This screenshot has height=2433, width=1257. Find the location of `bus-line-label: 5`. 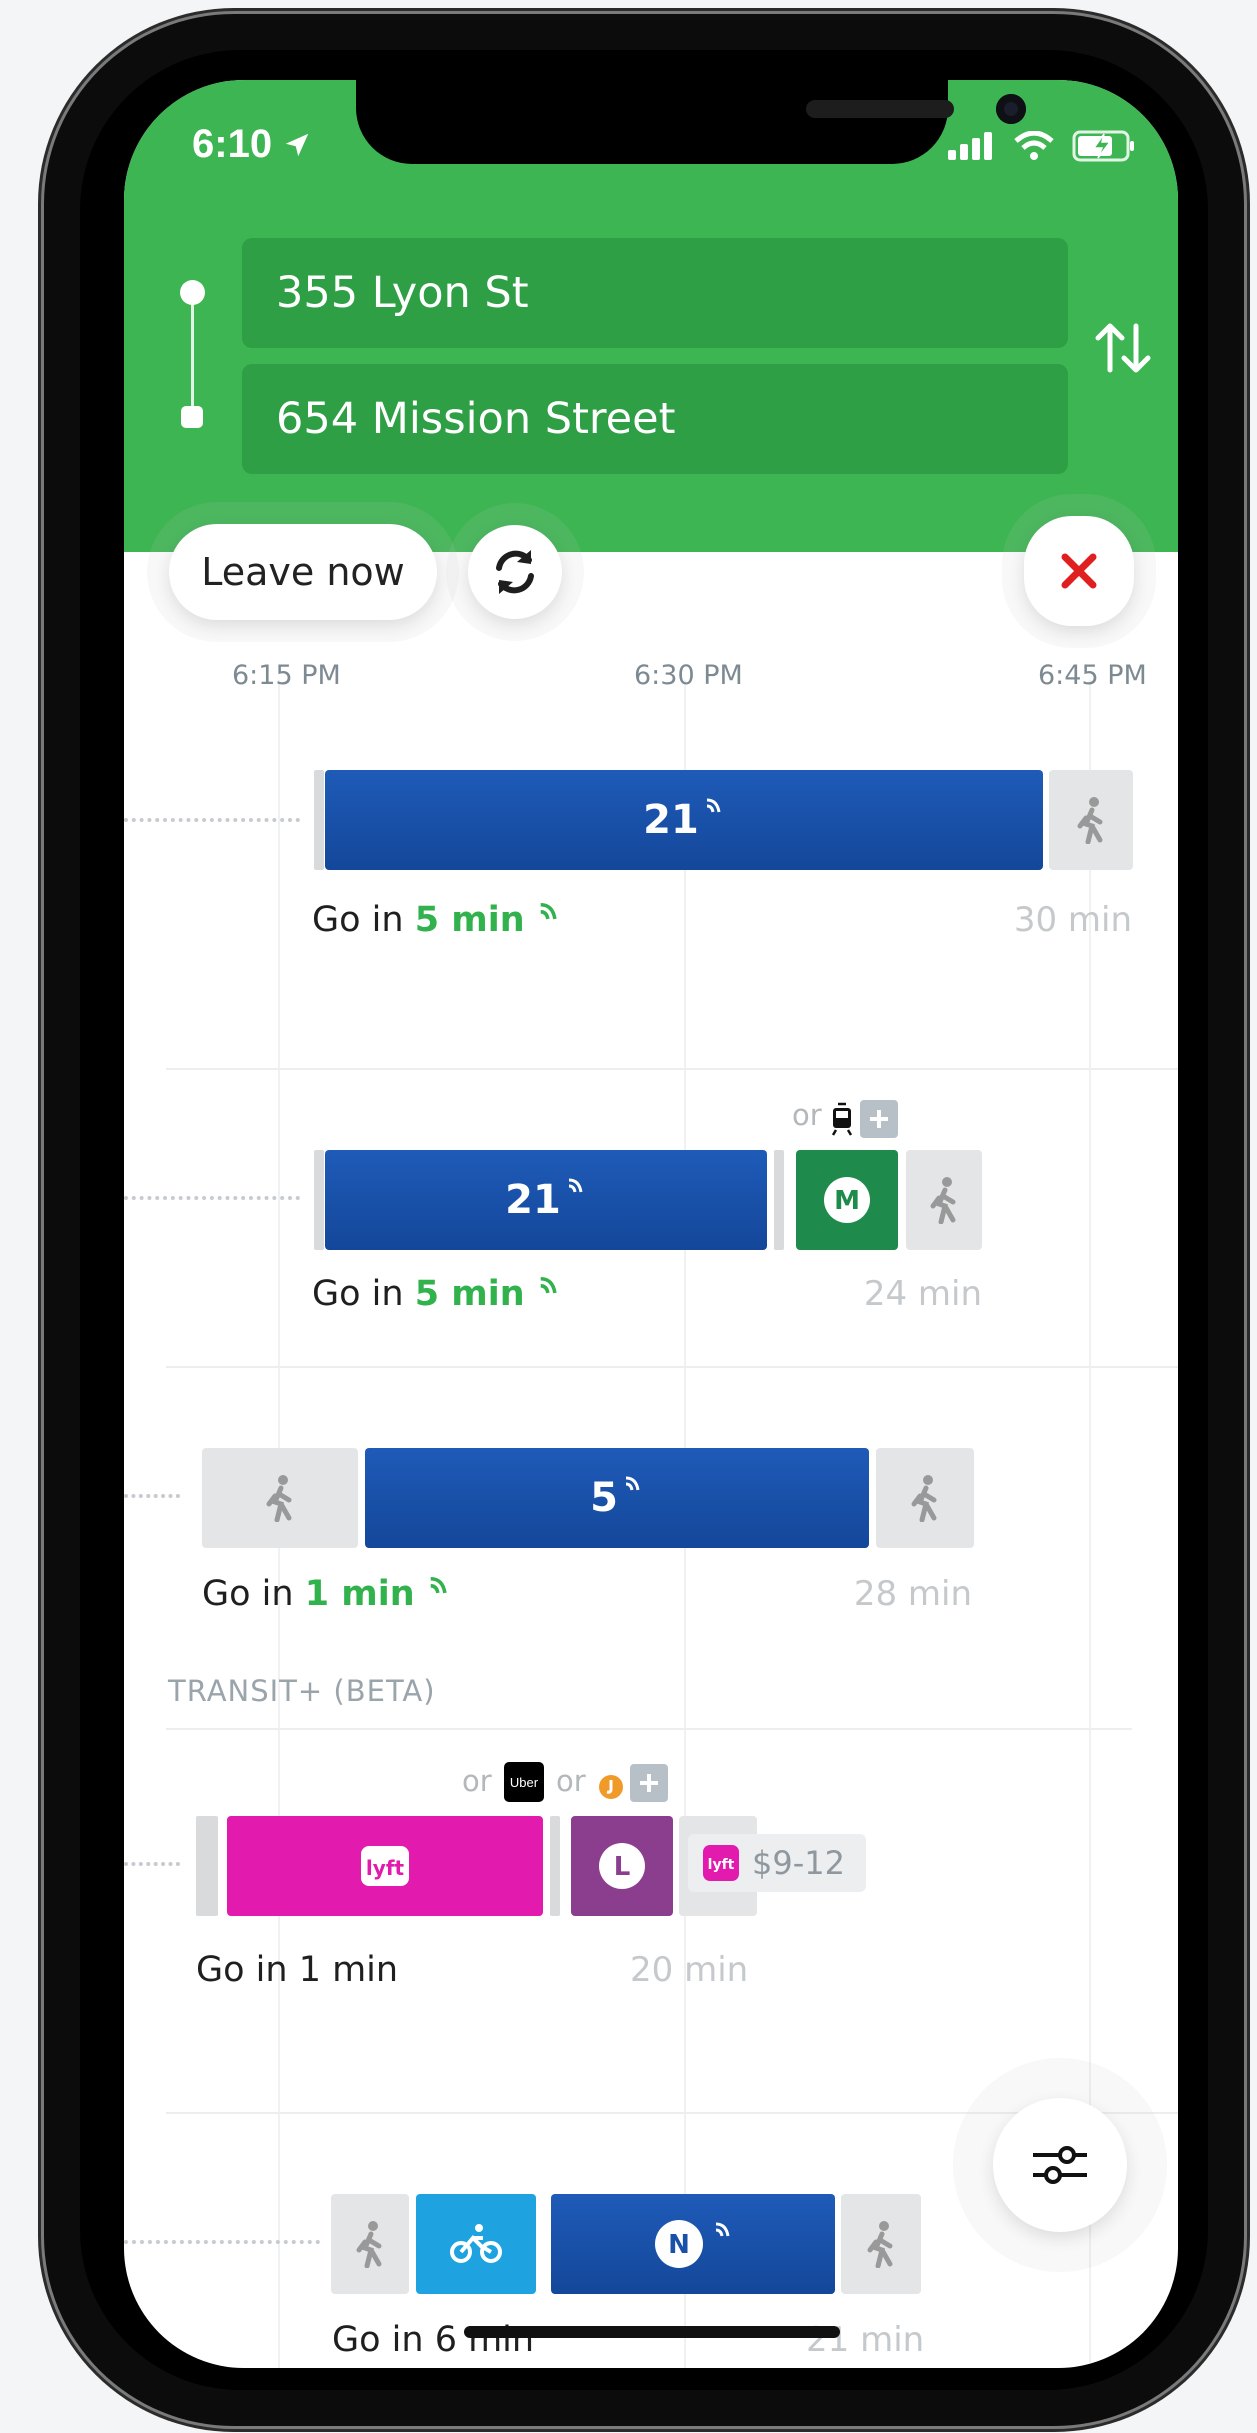

bus-line-label: 5 is located at coordinates (604, 1498).